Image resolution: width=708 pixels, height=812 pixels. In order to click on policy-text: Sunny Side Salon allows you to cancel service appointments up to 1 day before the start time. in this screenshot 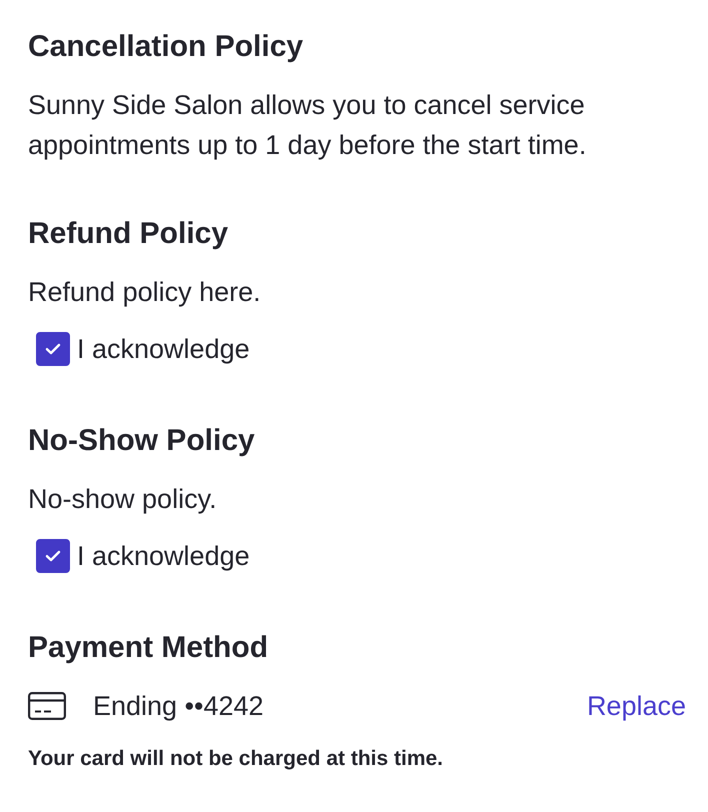, I will do `click(308, 125)`.